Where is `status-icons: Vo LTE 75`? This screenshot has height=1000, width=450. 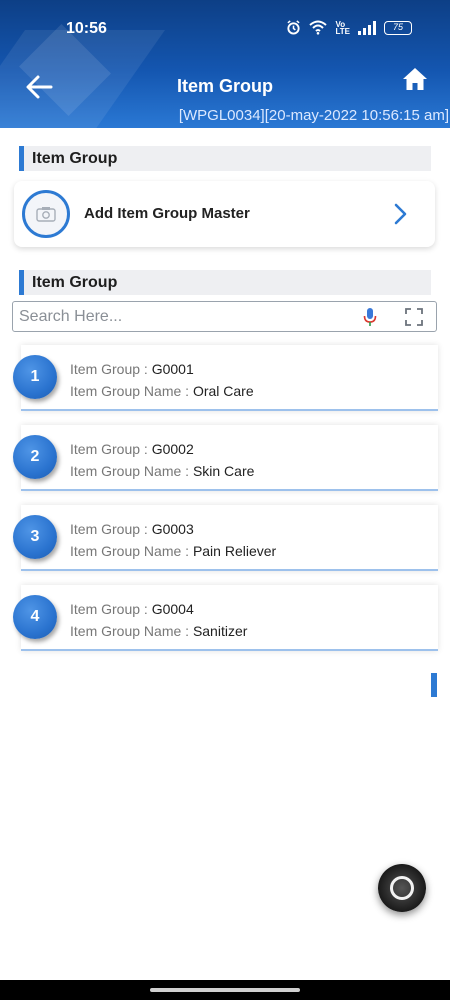
status-icons: Vo LTE 75 is located at coordinates (349, 27).